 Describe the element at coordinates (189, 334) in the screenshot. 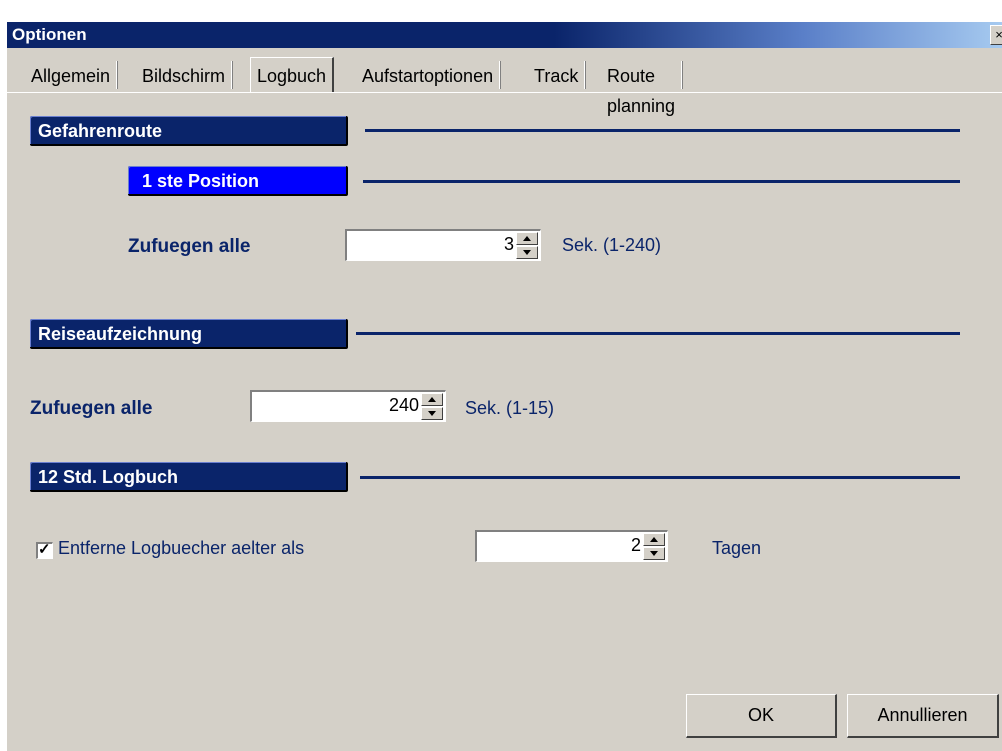

I see `section-header-reiseaufzeichnung: Reiseaufzeichnung` at that location.